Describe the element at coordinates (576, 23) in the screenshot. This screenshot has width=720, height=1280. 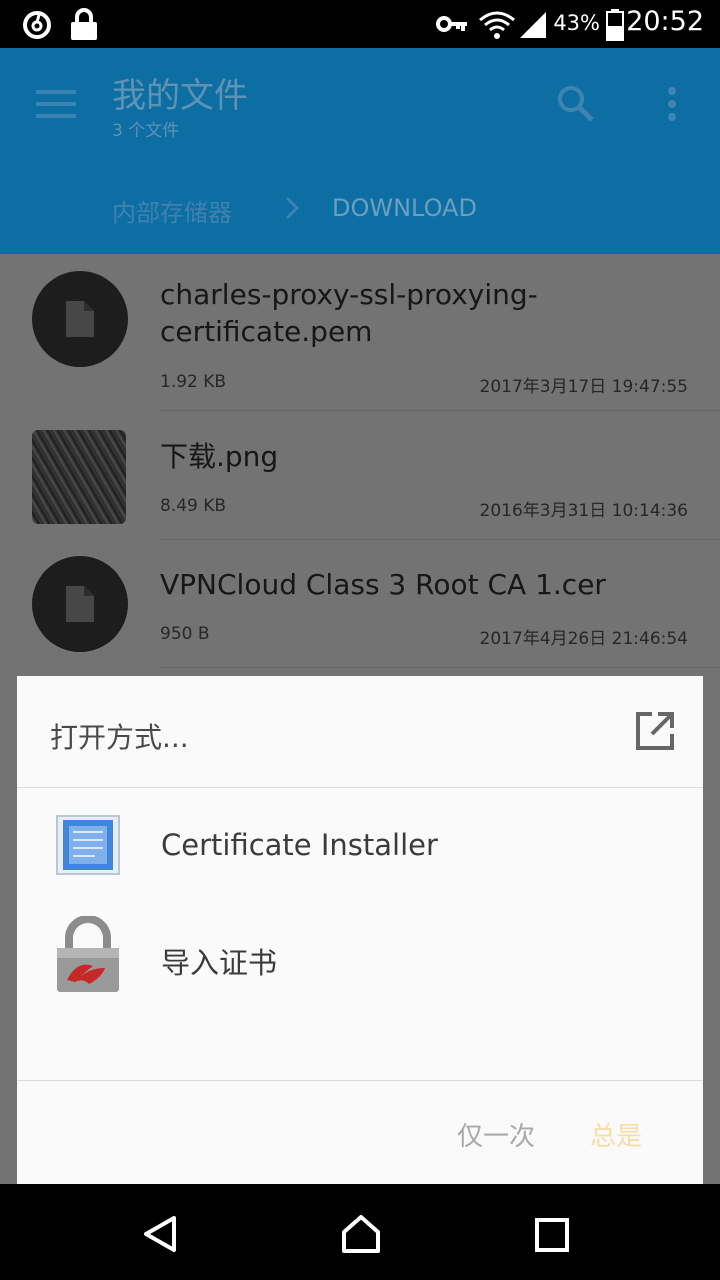
I see `battery-percent: 43%` at that location.